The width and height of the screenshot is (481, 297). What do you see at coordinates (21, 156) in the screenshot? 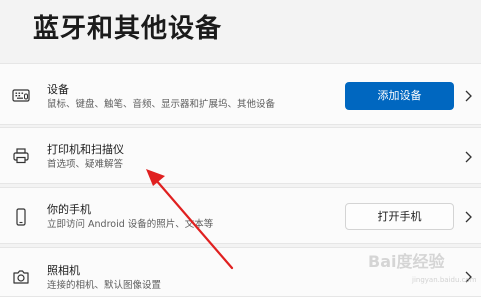
I see `printer-icon` at bounding box center [21, 156].